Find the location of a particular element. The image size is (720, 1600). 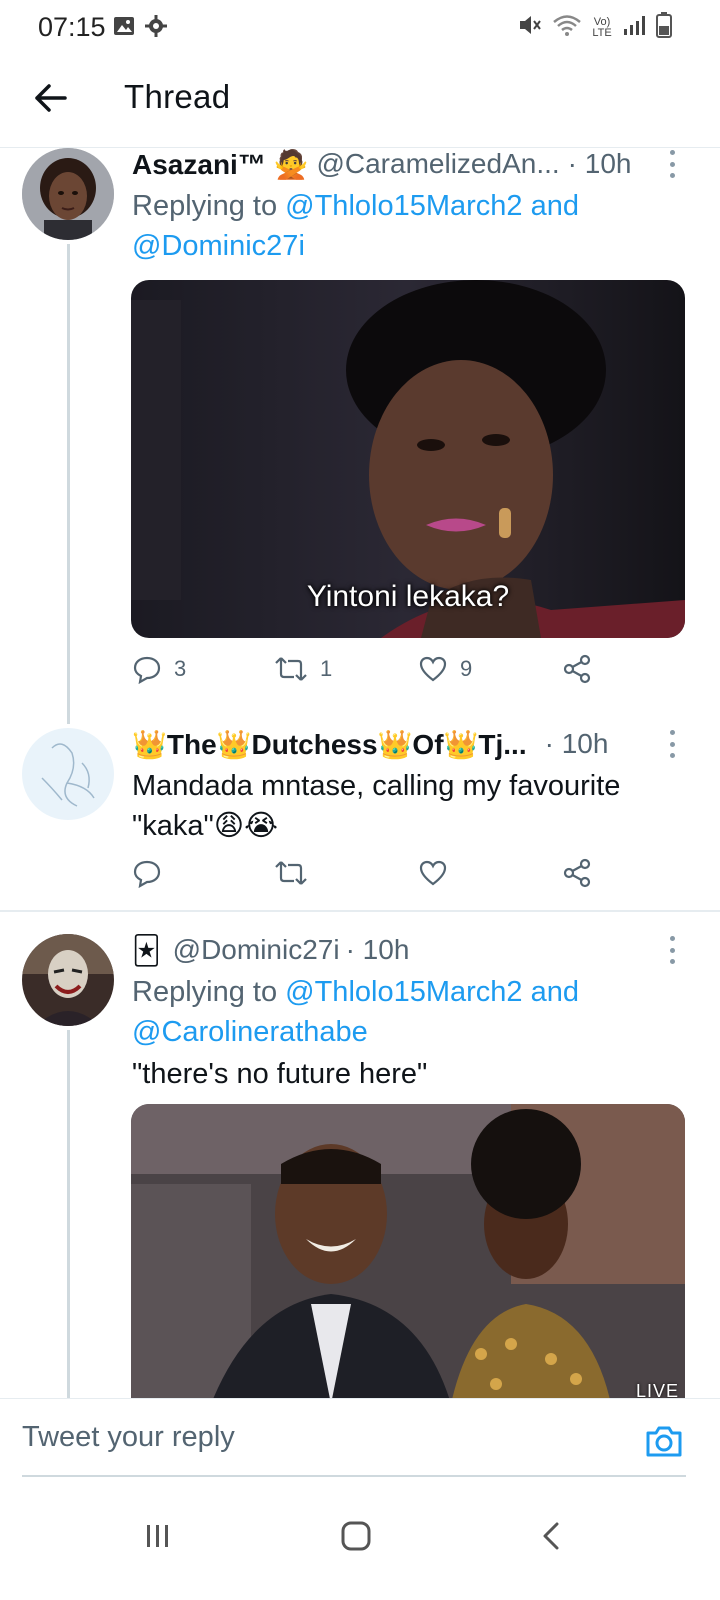

retweet-button: 1 is located at coordinates (303, 669).